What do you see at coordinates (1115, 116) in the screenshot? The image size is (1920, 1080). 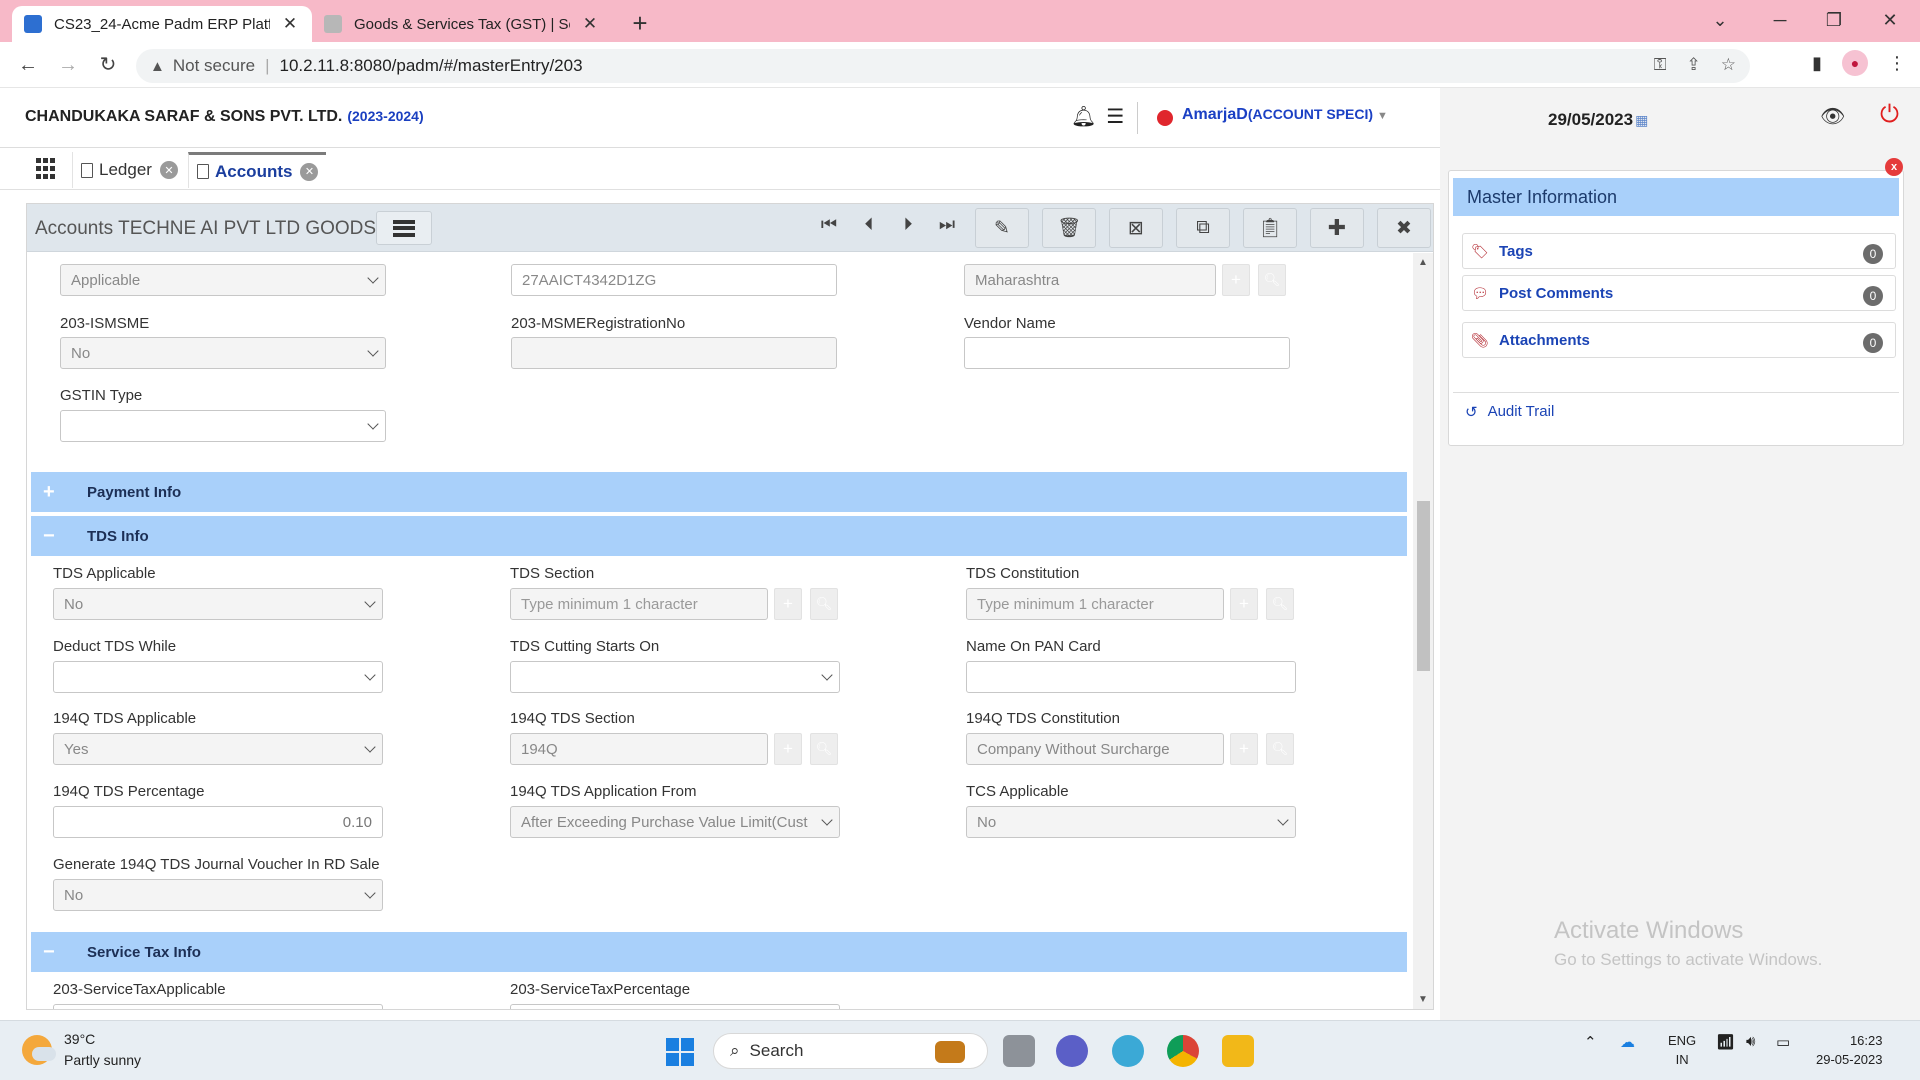 I see `messages-list-icon: ☰` at bounding box center [1115, 116].